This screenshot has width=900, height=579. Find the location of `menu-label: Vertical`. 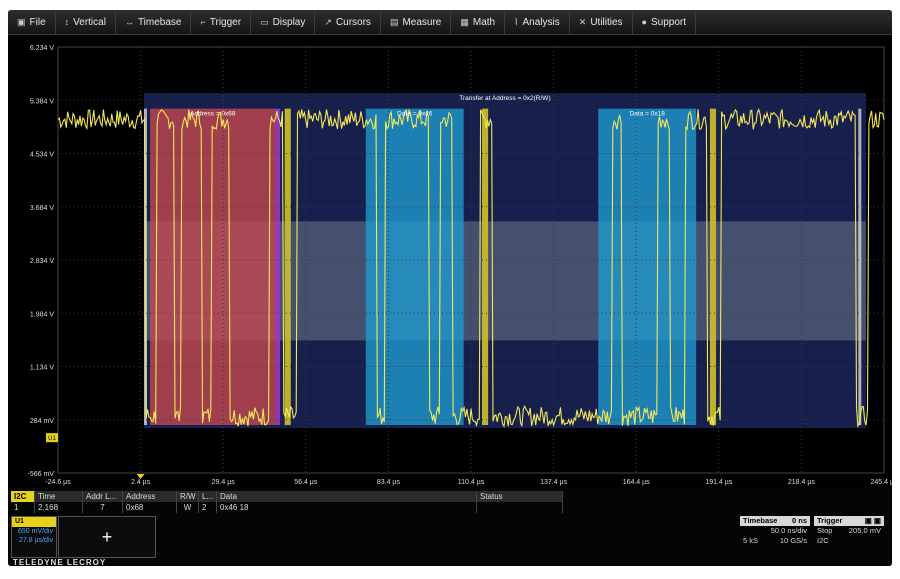

menu-label: Vertical is located at coordinates (89, 22).